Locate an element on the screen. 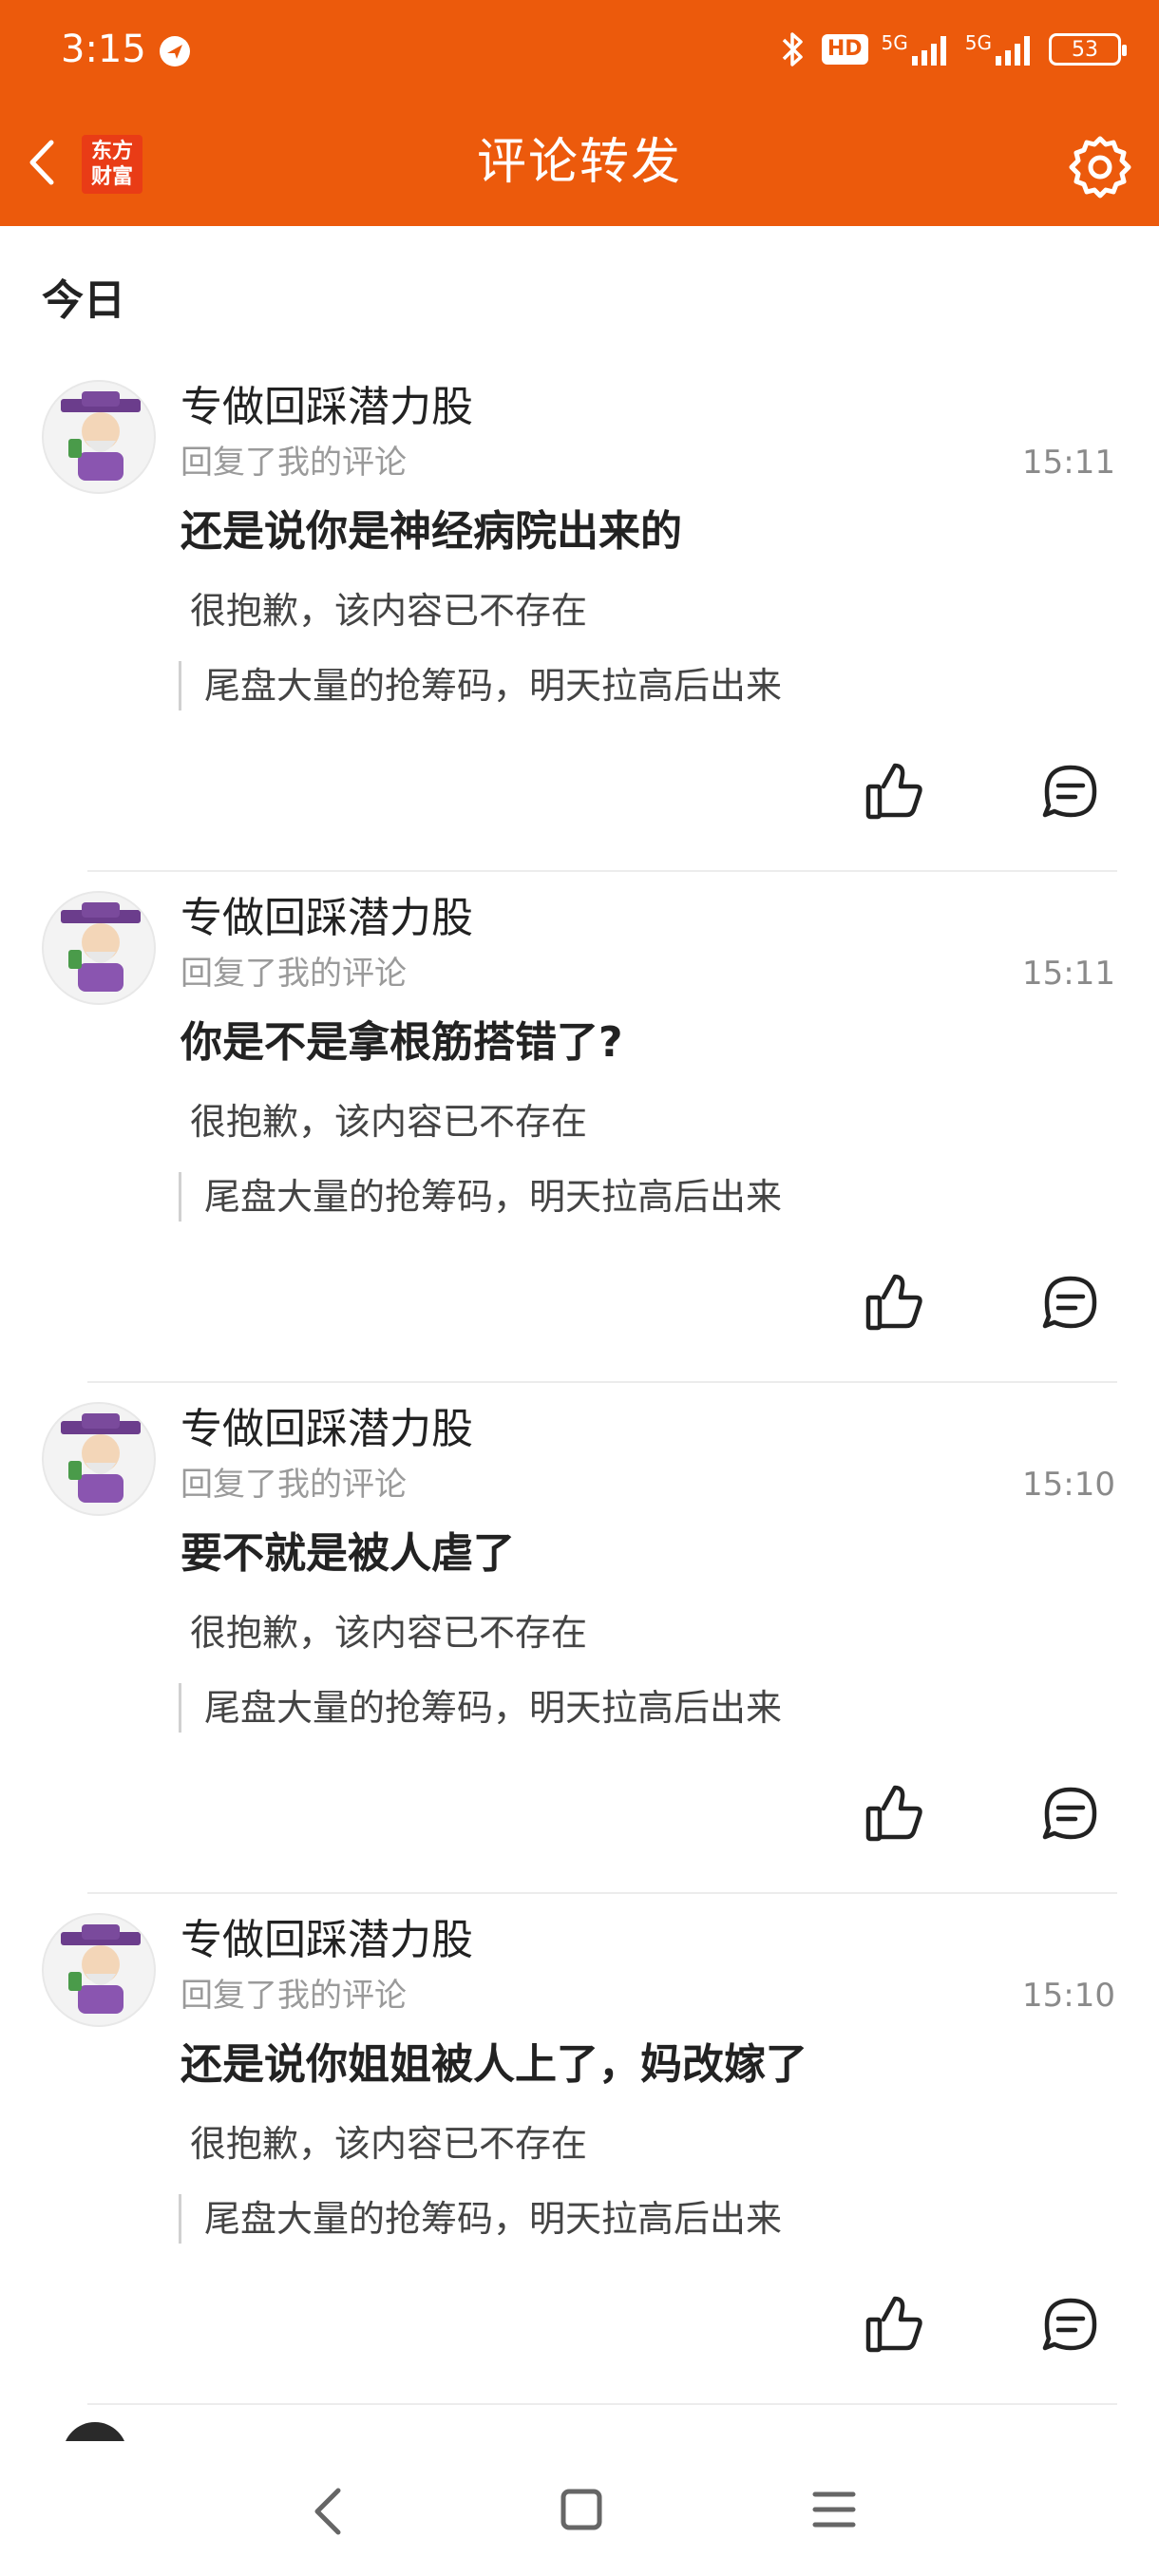  comment-text: 你是不是拿根筋搭错了? is located at coordinates (401, 1043).